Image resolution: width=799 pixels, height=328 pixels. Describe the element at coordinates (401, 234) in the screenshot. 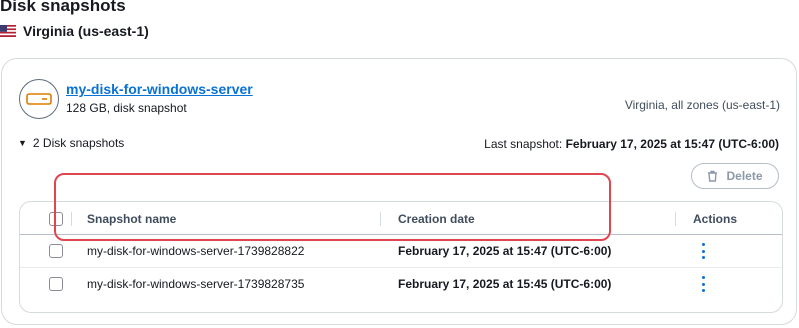

I see `header-divider` at that location.